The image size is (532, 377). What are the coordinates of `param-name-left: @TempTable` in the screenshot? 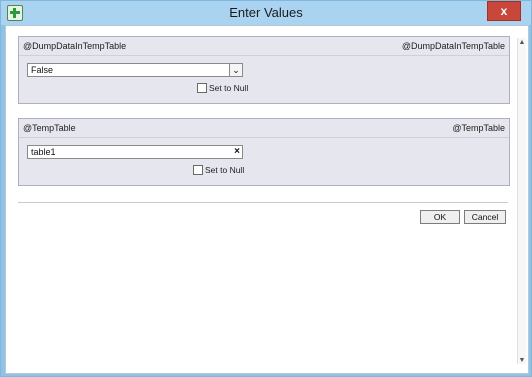 It's located at (49, 128).